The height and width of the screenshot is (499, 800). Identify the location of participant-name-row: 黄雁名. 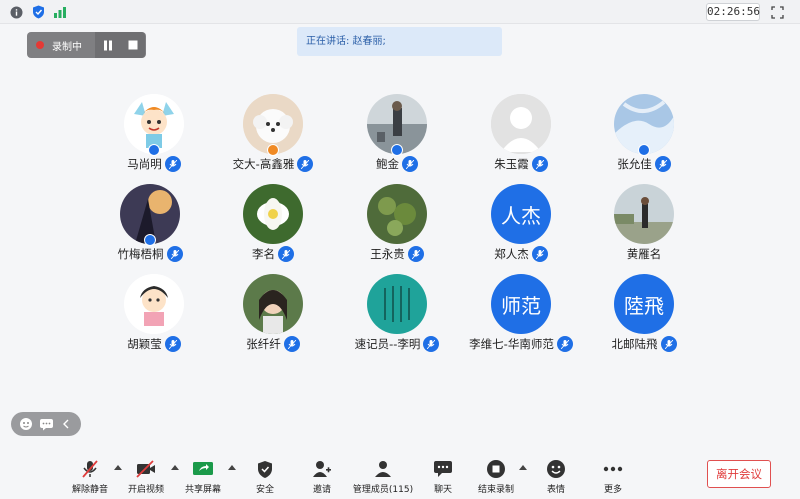
(644, 254).